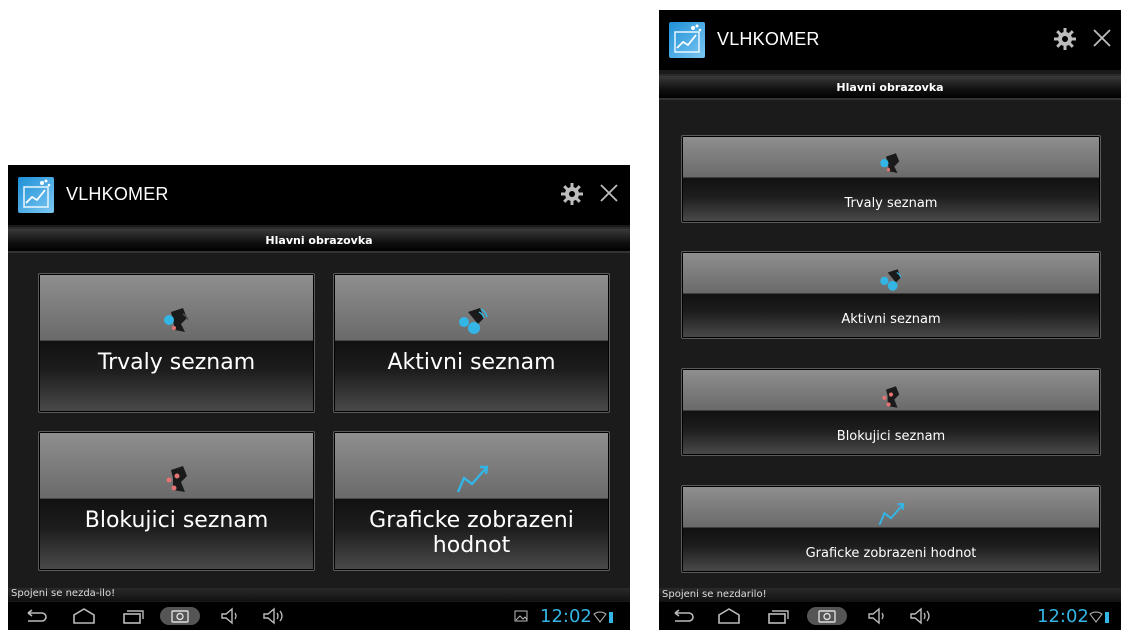 Image resolution: width=1121 pixels, height=630 pixels. What do you see at coordinates (319, 594) in the screenshot?
I see `connection-status: Spojeni se nezda-ilo!` at bounding box center [319, 594].